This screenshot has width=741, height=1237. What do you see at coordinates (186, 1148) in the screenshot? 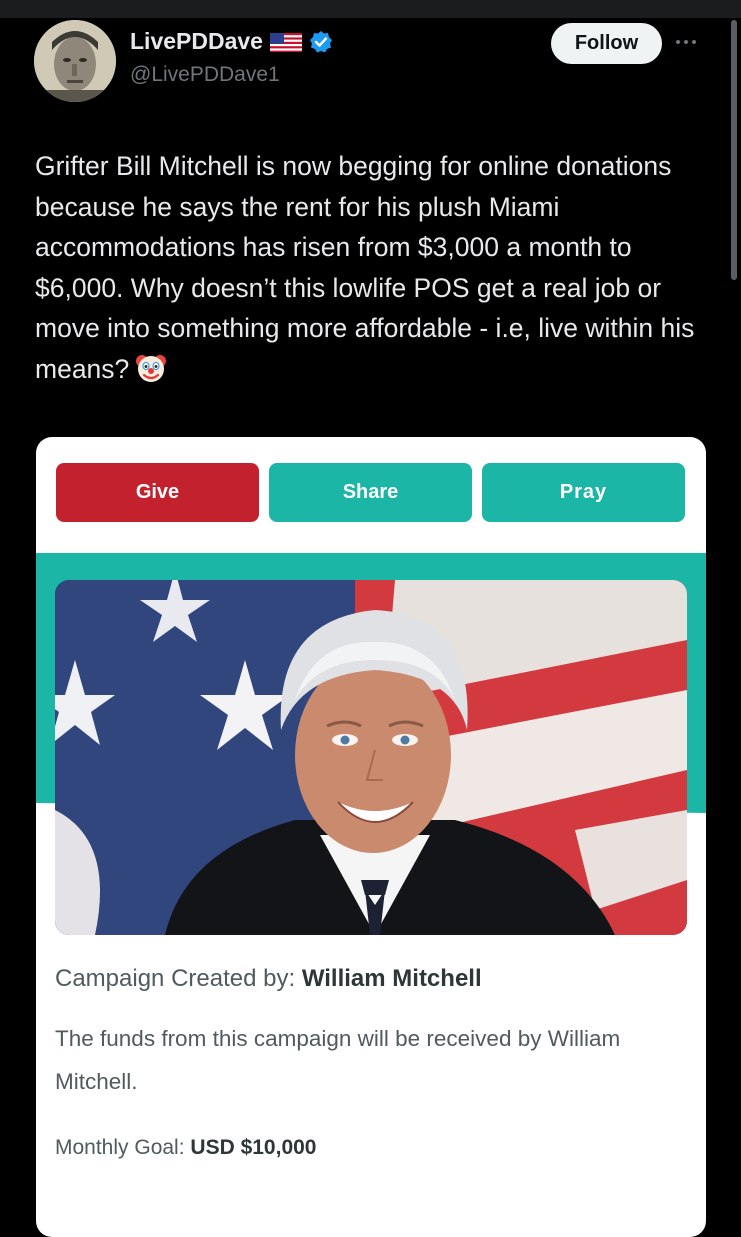
I see `monthly-goal: Monthly Goal: USD $10,000` at bounding box center [186, 1148].